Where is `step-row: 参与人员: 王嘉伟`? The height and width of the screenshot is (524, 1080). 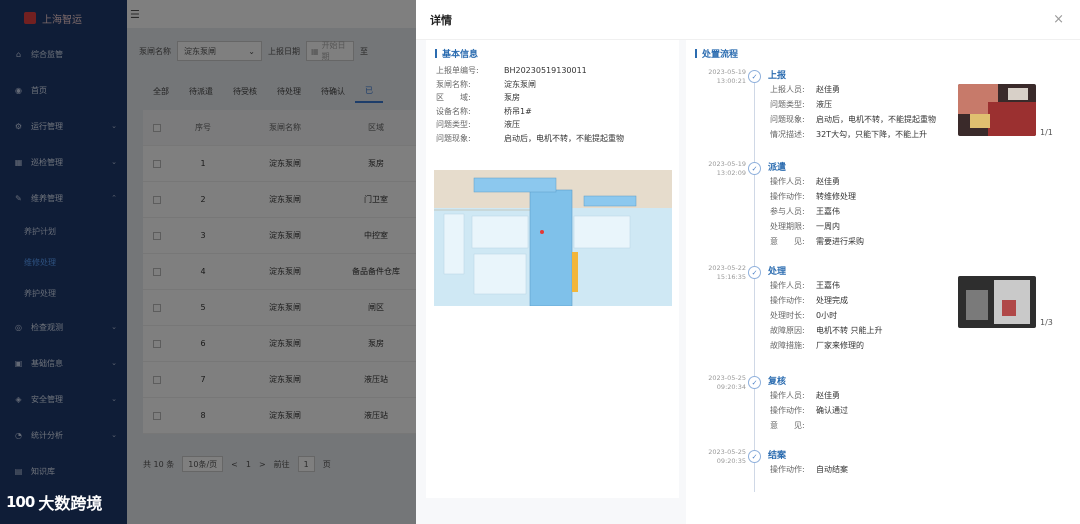
step-row: 参与人员: 王嘉伟 is located at coordinates (870, 211).